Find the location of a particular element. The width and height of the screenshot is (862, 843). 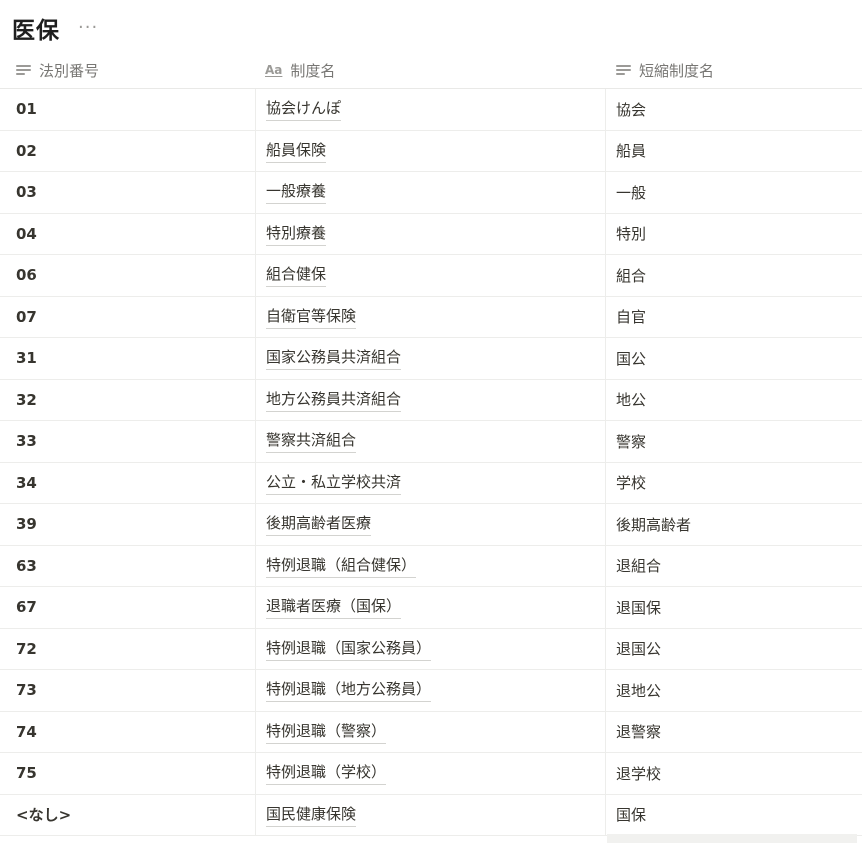

page-title-link: 特例退職（学校） is located at coordinates (326, 773).